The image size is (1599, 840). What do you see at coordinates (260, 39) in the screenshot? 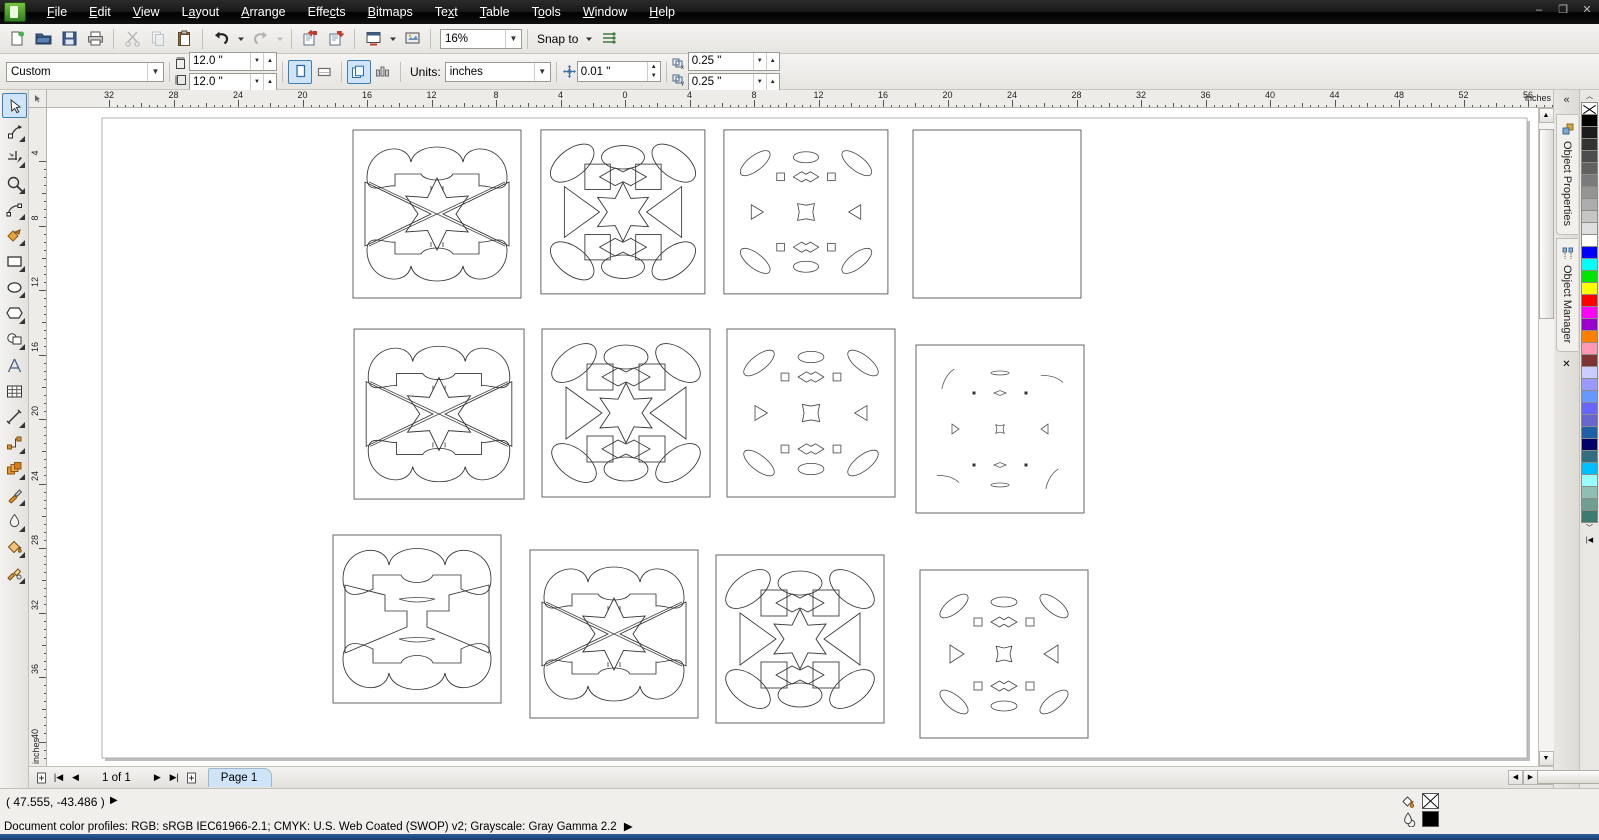
I see `redo-button` at bounding box center [260, 39].